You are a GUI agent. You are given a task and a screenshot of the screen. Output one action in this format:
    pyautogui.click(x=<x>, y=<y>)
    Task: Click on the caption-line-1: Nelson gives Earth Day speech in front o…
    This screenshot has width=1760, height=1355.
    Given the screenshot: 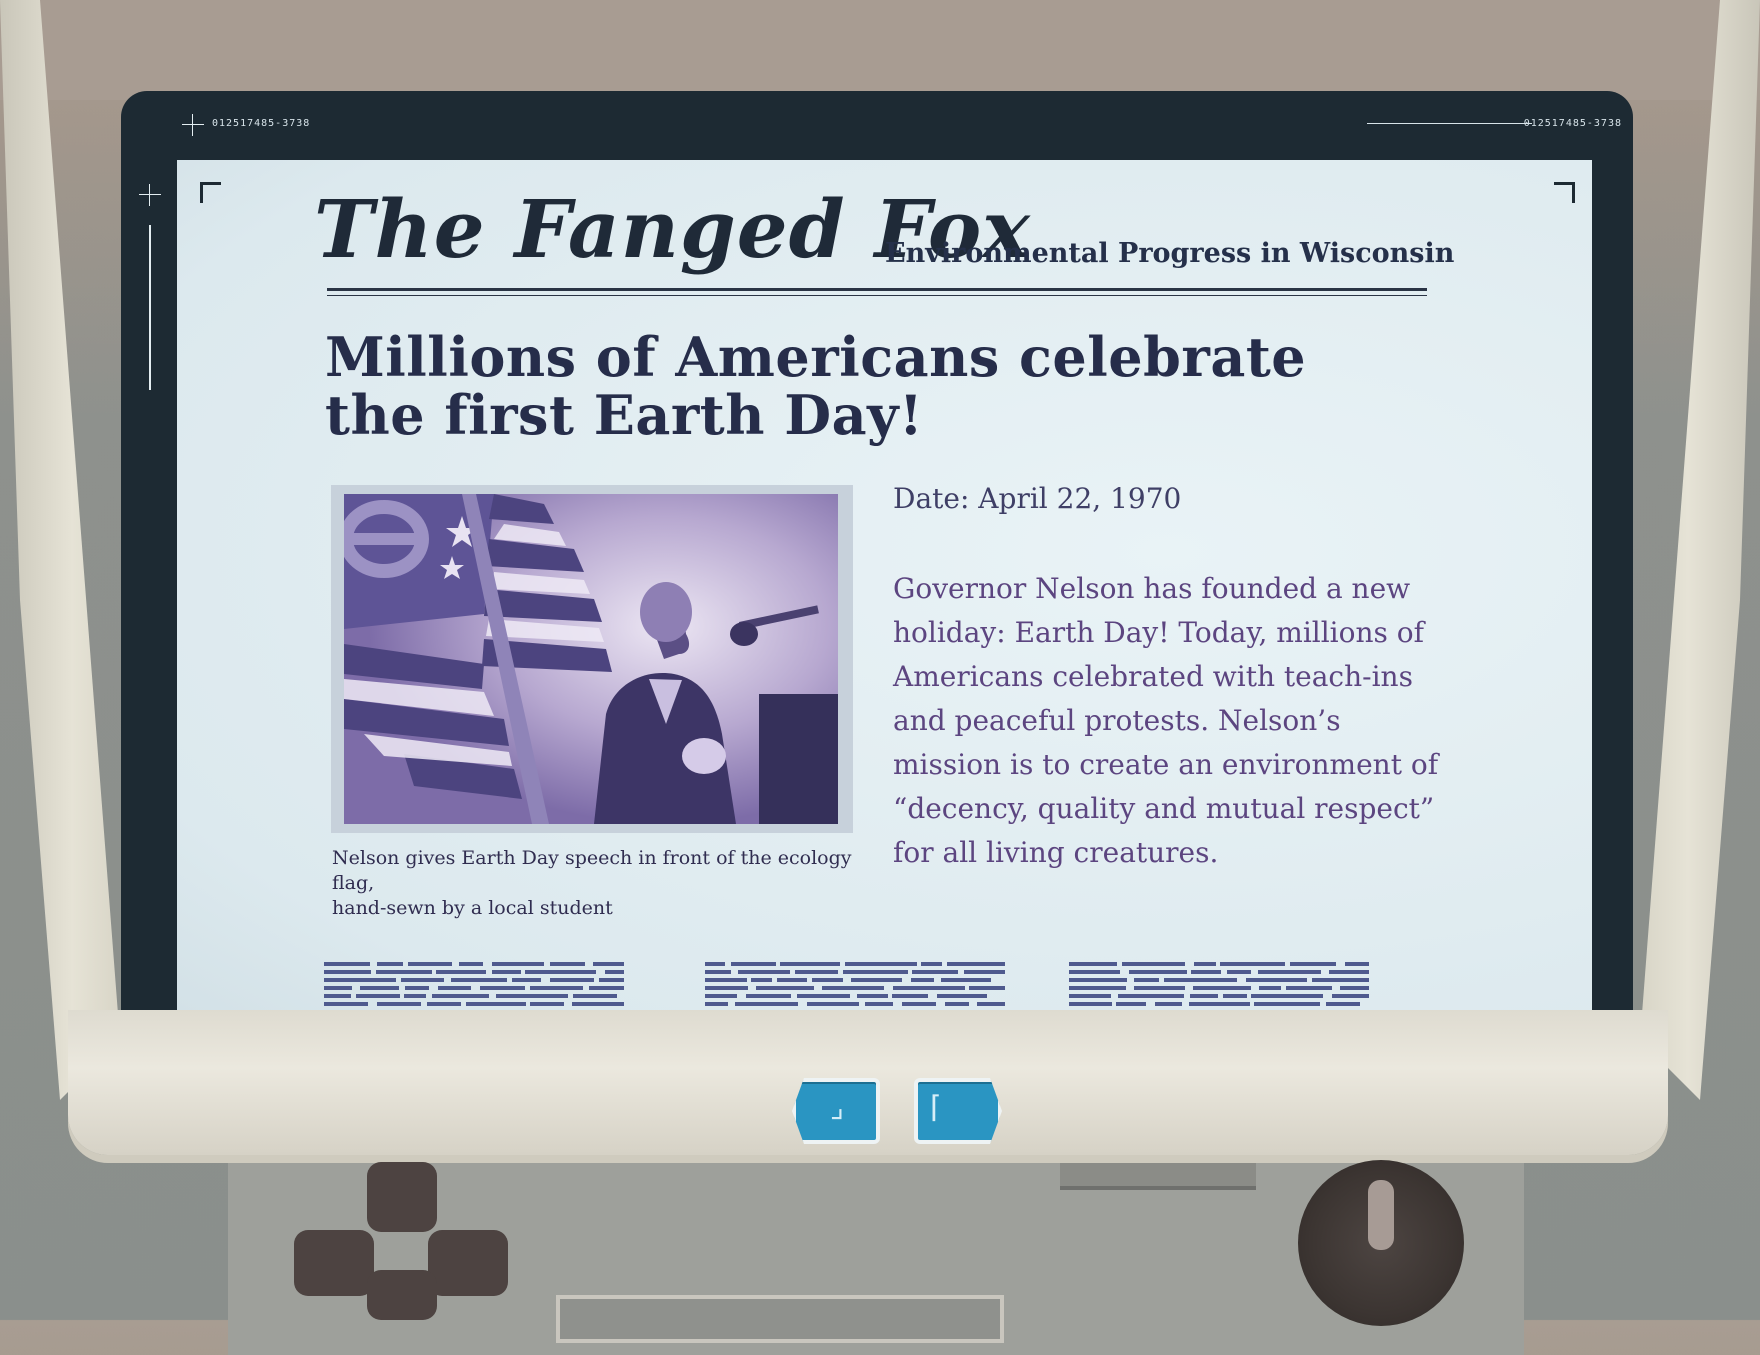 What is the action you would take?
    pyautogui.click(x=592, y=870)
    